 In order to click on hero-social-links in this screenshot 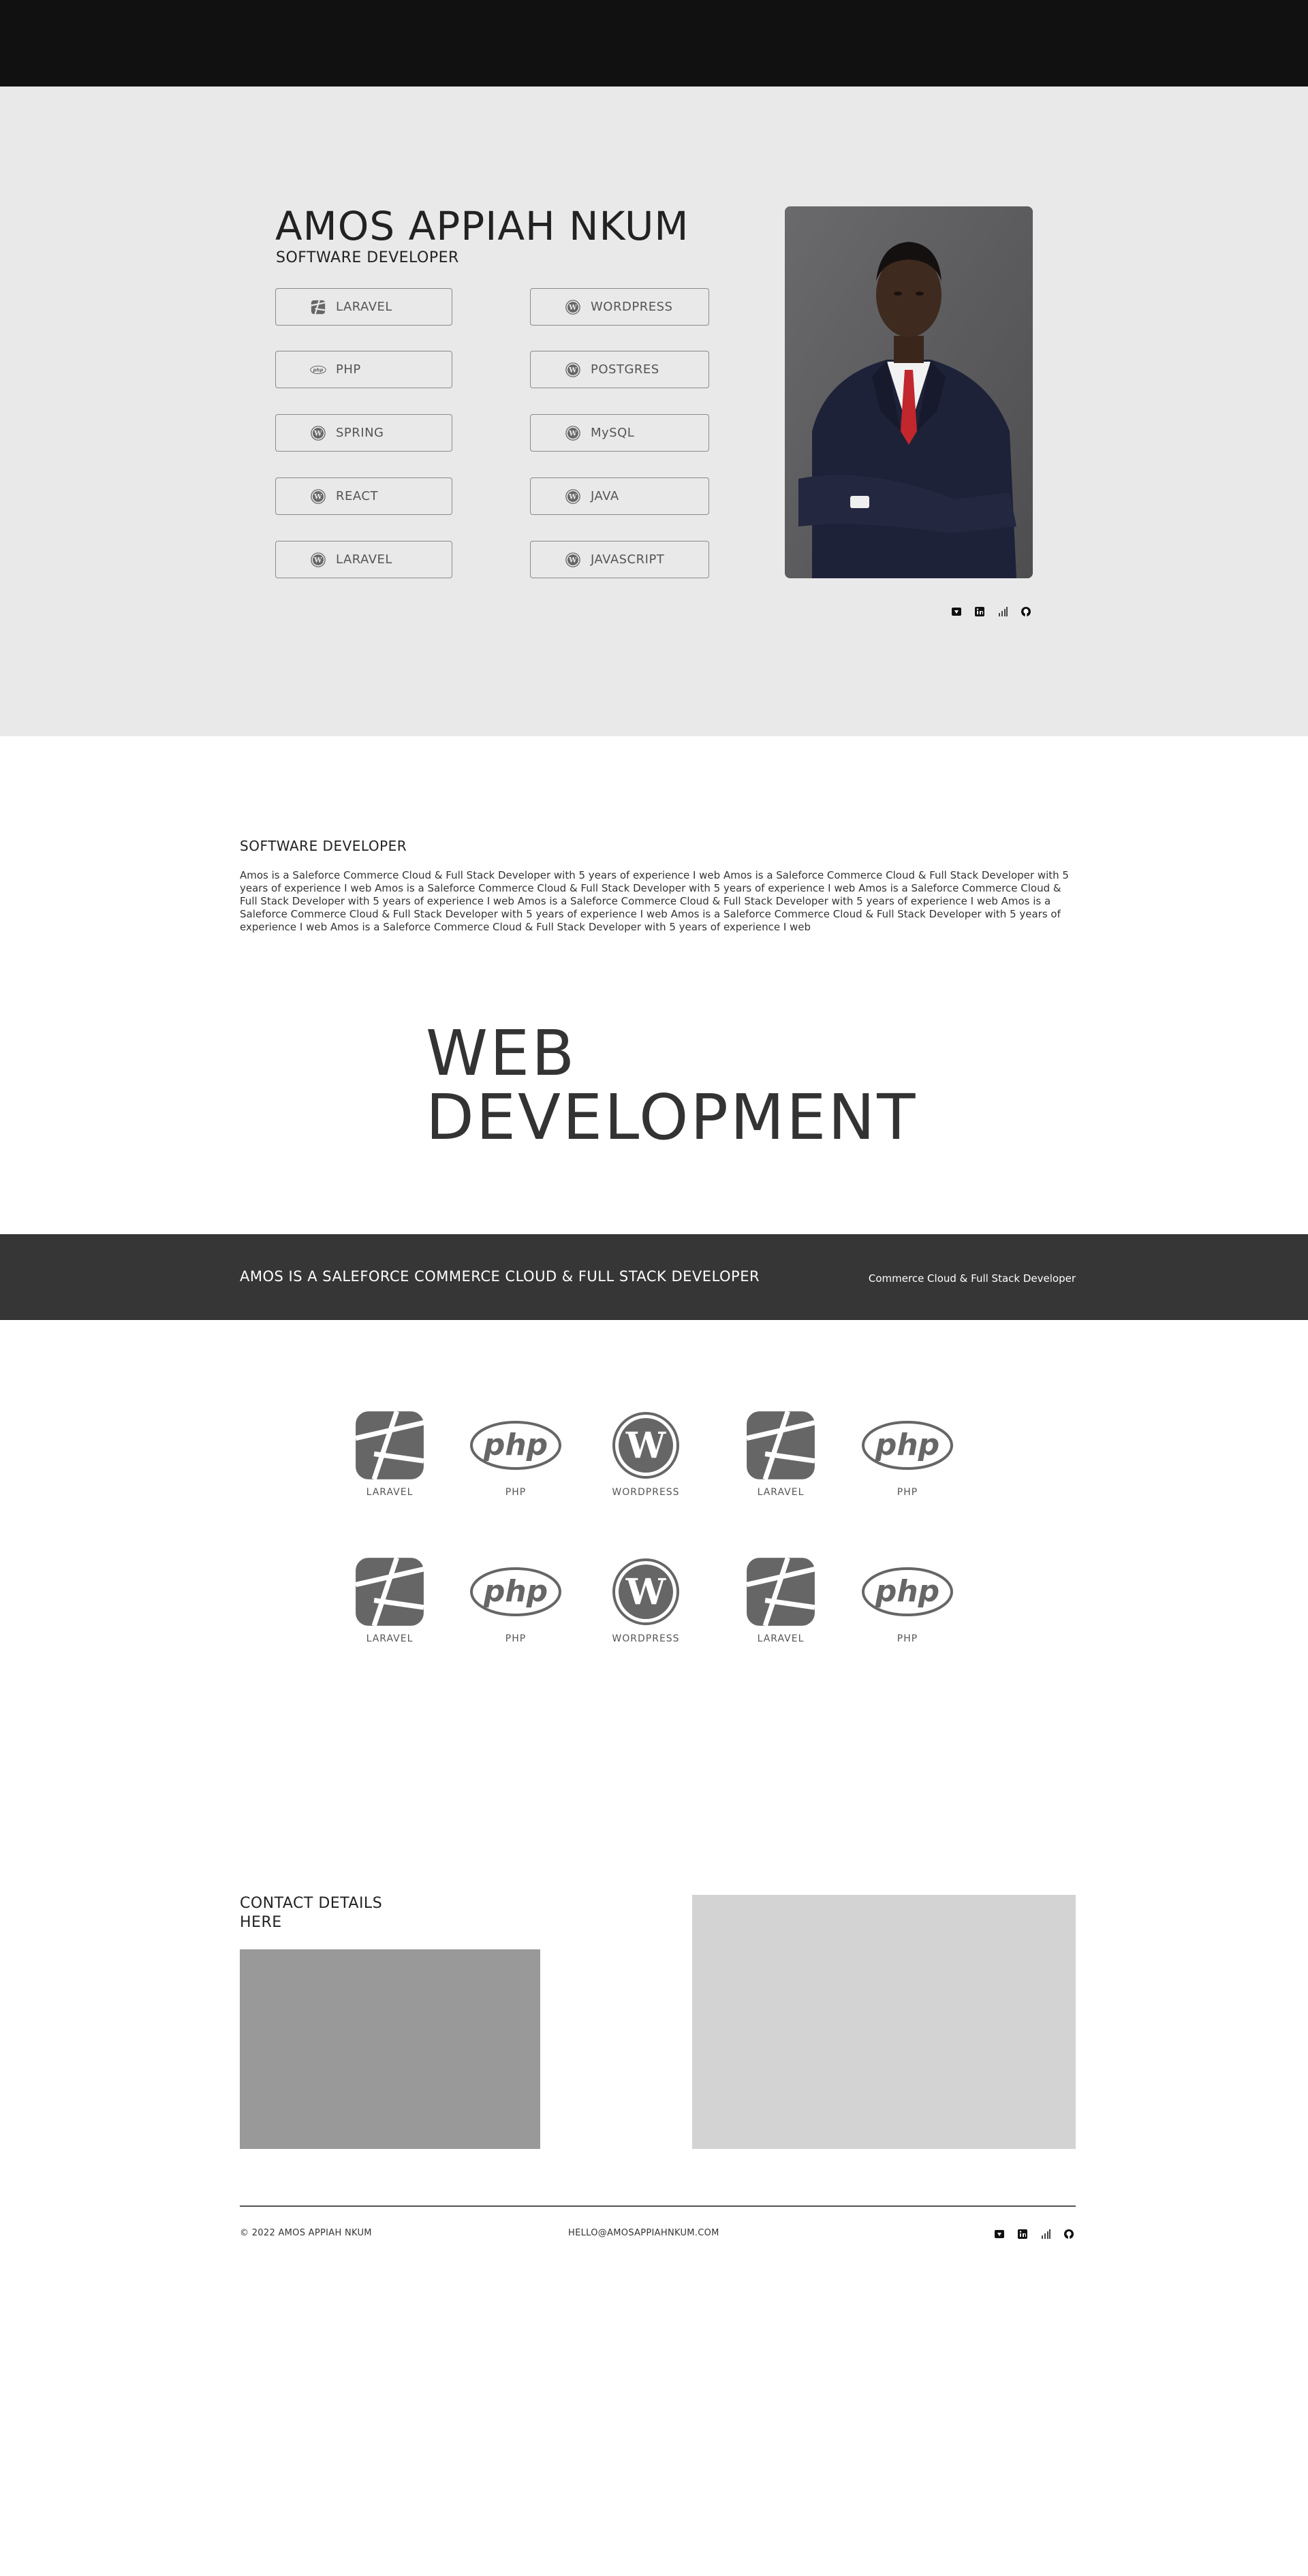, I will do `click(992, 611)`.